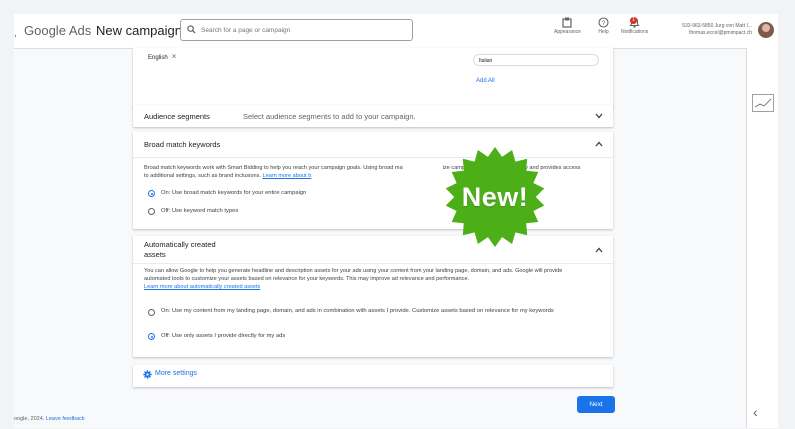 The width and height of the screenshot is (795, 429). What do you see at coordinates (151, 336) in the screenshot?
I see `auto-assets-off-radio` at bounding box center [151, 336].